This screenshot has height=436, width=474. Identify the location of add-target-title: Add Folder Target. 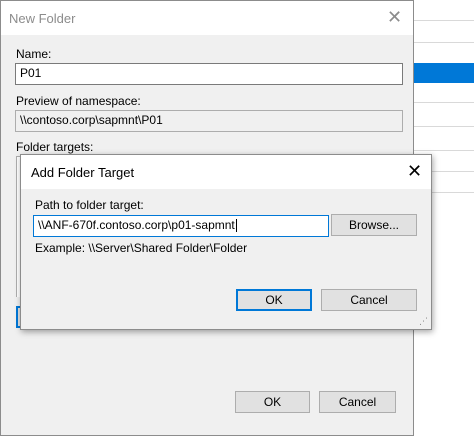
(83, 172).